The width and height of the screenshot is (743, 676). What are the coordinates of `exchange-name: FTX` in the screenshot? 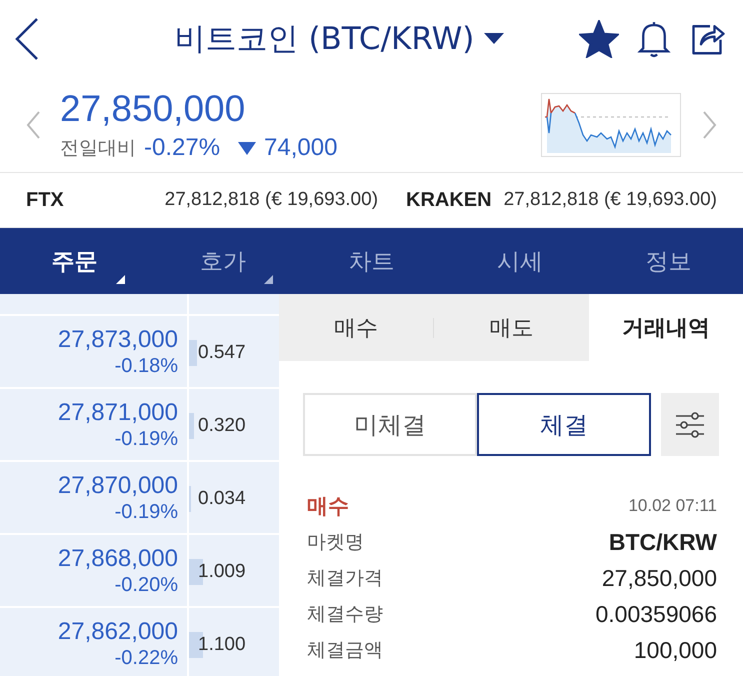 It's located at (45, 200).